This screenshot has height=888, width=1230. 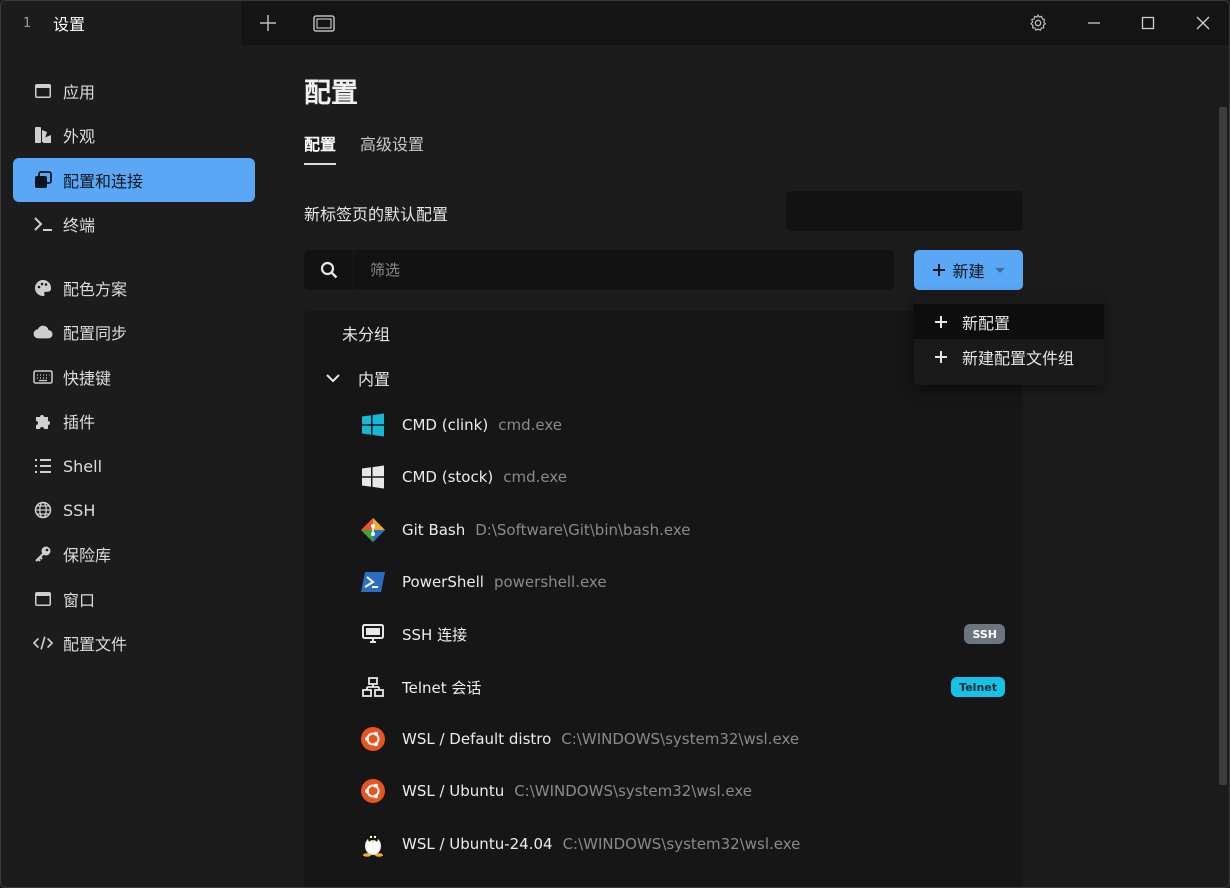 What do you see at coordinates (43, 510) in the screenshot?
I see `globe-icon` at bounding box center [43, 510].